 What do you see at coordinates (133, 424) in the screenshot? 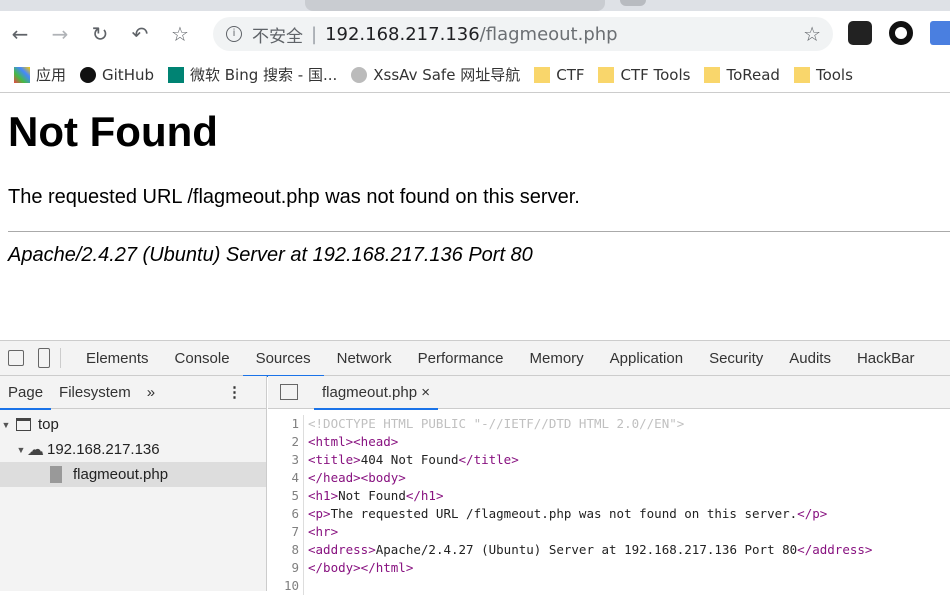
I see `tree-item-top: ▼ top` at bounding box center [133, 424].